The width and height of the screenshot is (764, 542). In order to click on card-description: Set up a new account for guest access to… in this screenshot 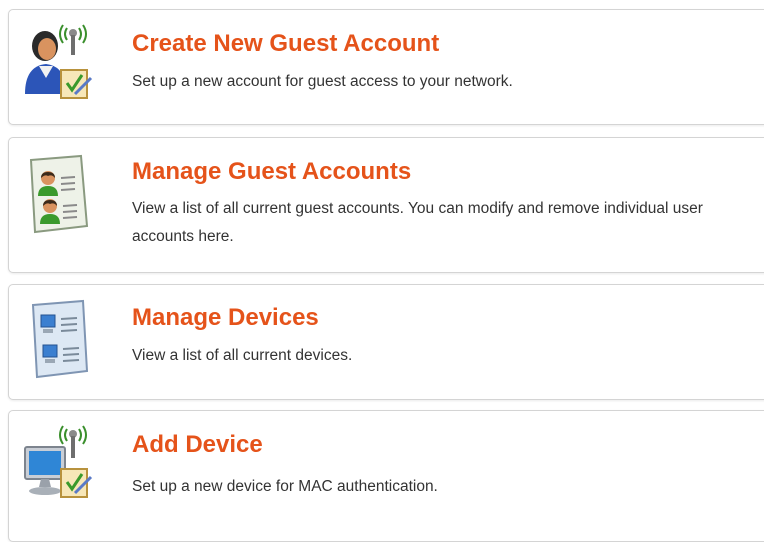, I will do `click(322, 81)`.